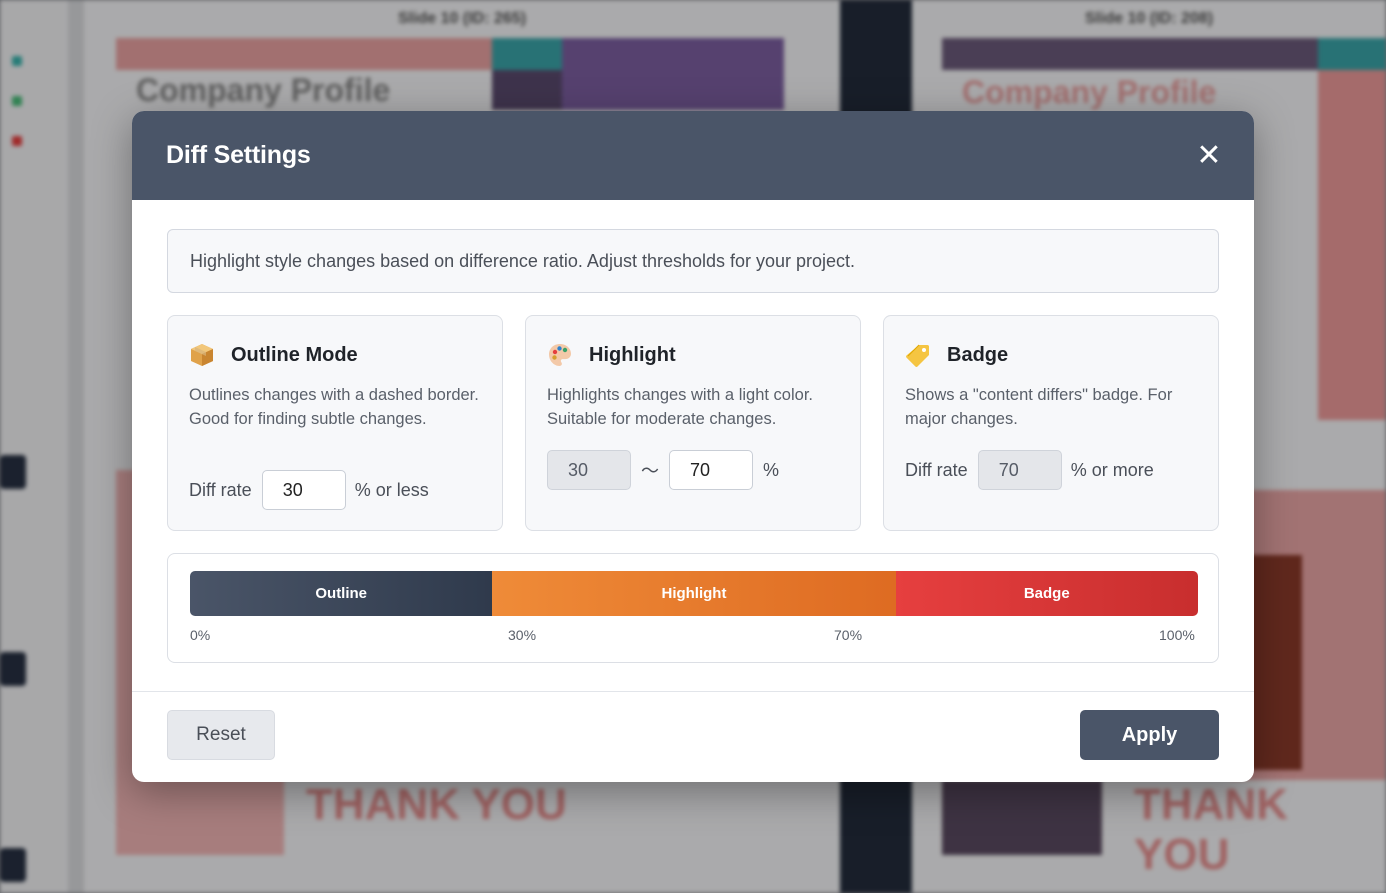 This screenshot has height=893, width=1386. I want to click on tag-icon, so click(917, 355).